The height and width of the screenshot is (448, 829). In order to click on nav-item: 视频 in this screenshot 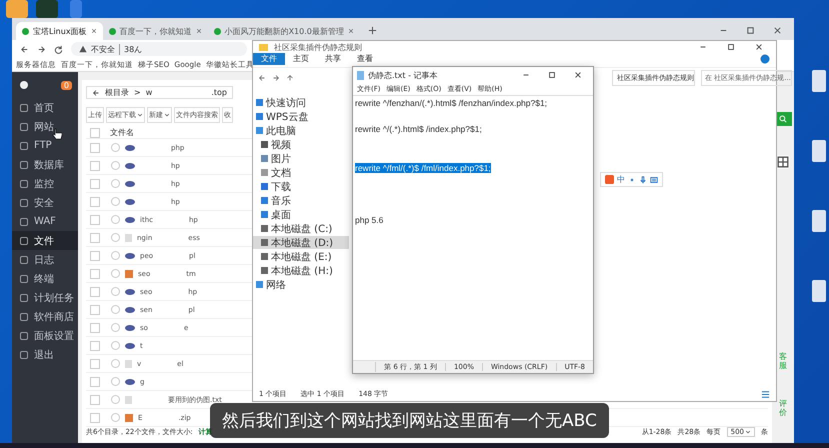, I will do `click(301, 144)`.